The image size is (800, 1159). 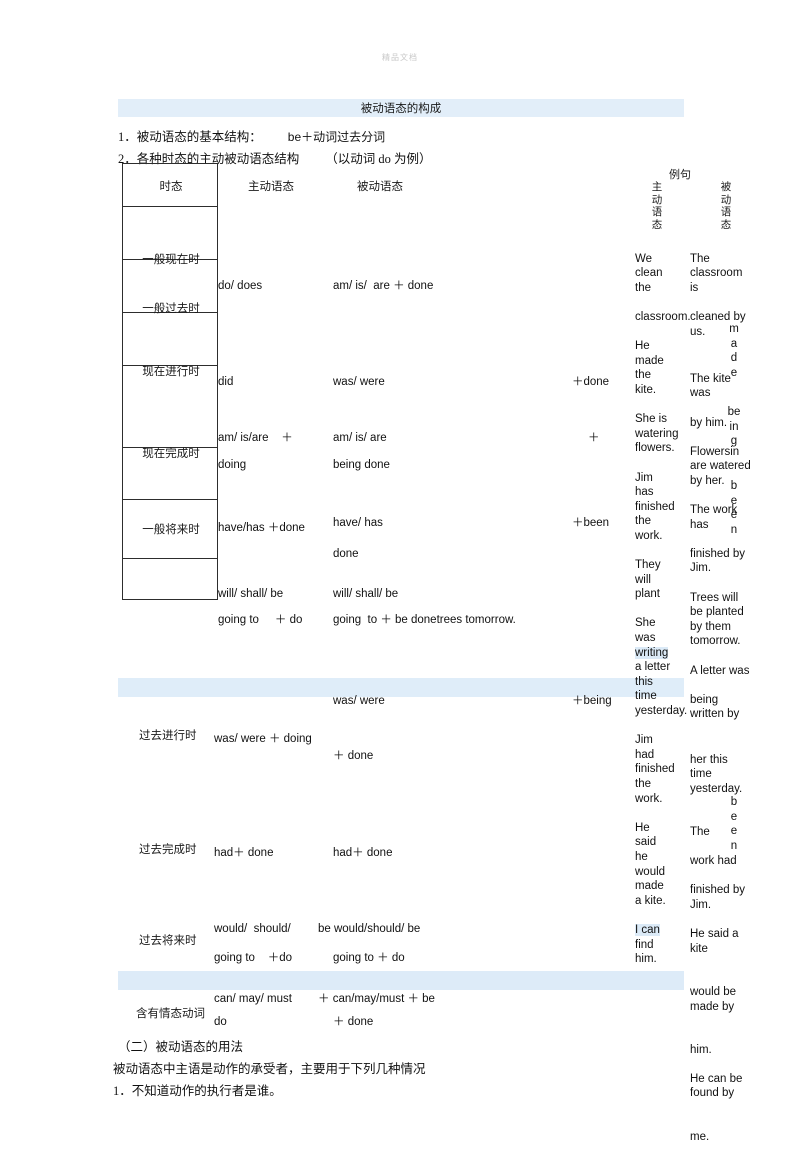 What do you see at coordinates (701, 1049) in the screenshot?
I see `example-passive-16: him.` at bounding box center [701, 1049].